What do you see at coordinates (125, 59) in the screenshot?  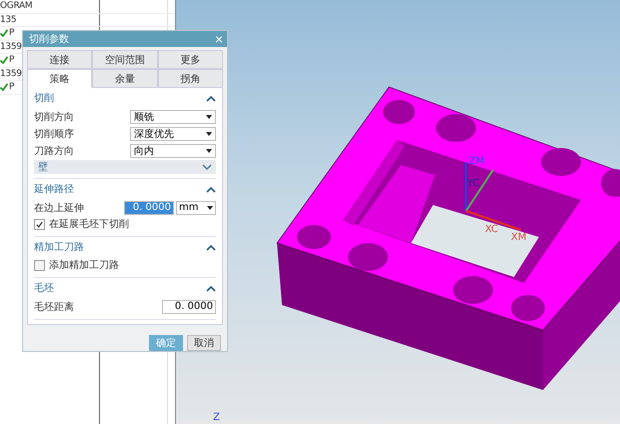 I see `tab: 空间范围` at bounding box center [125, 59].